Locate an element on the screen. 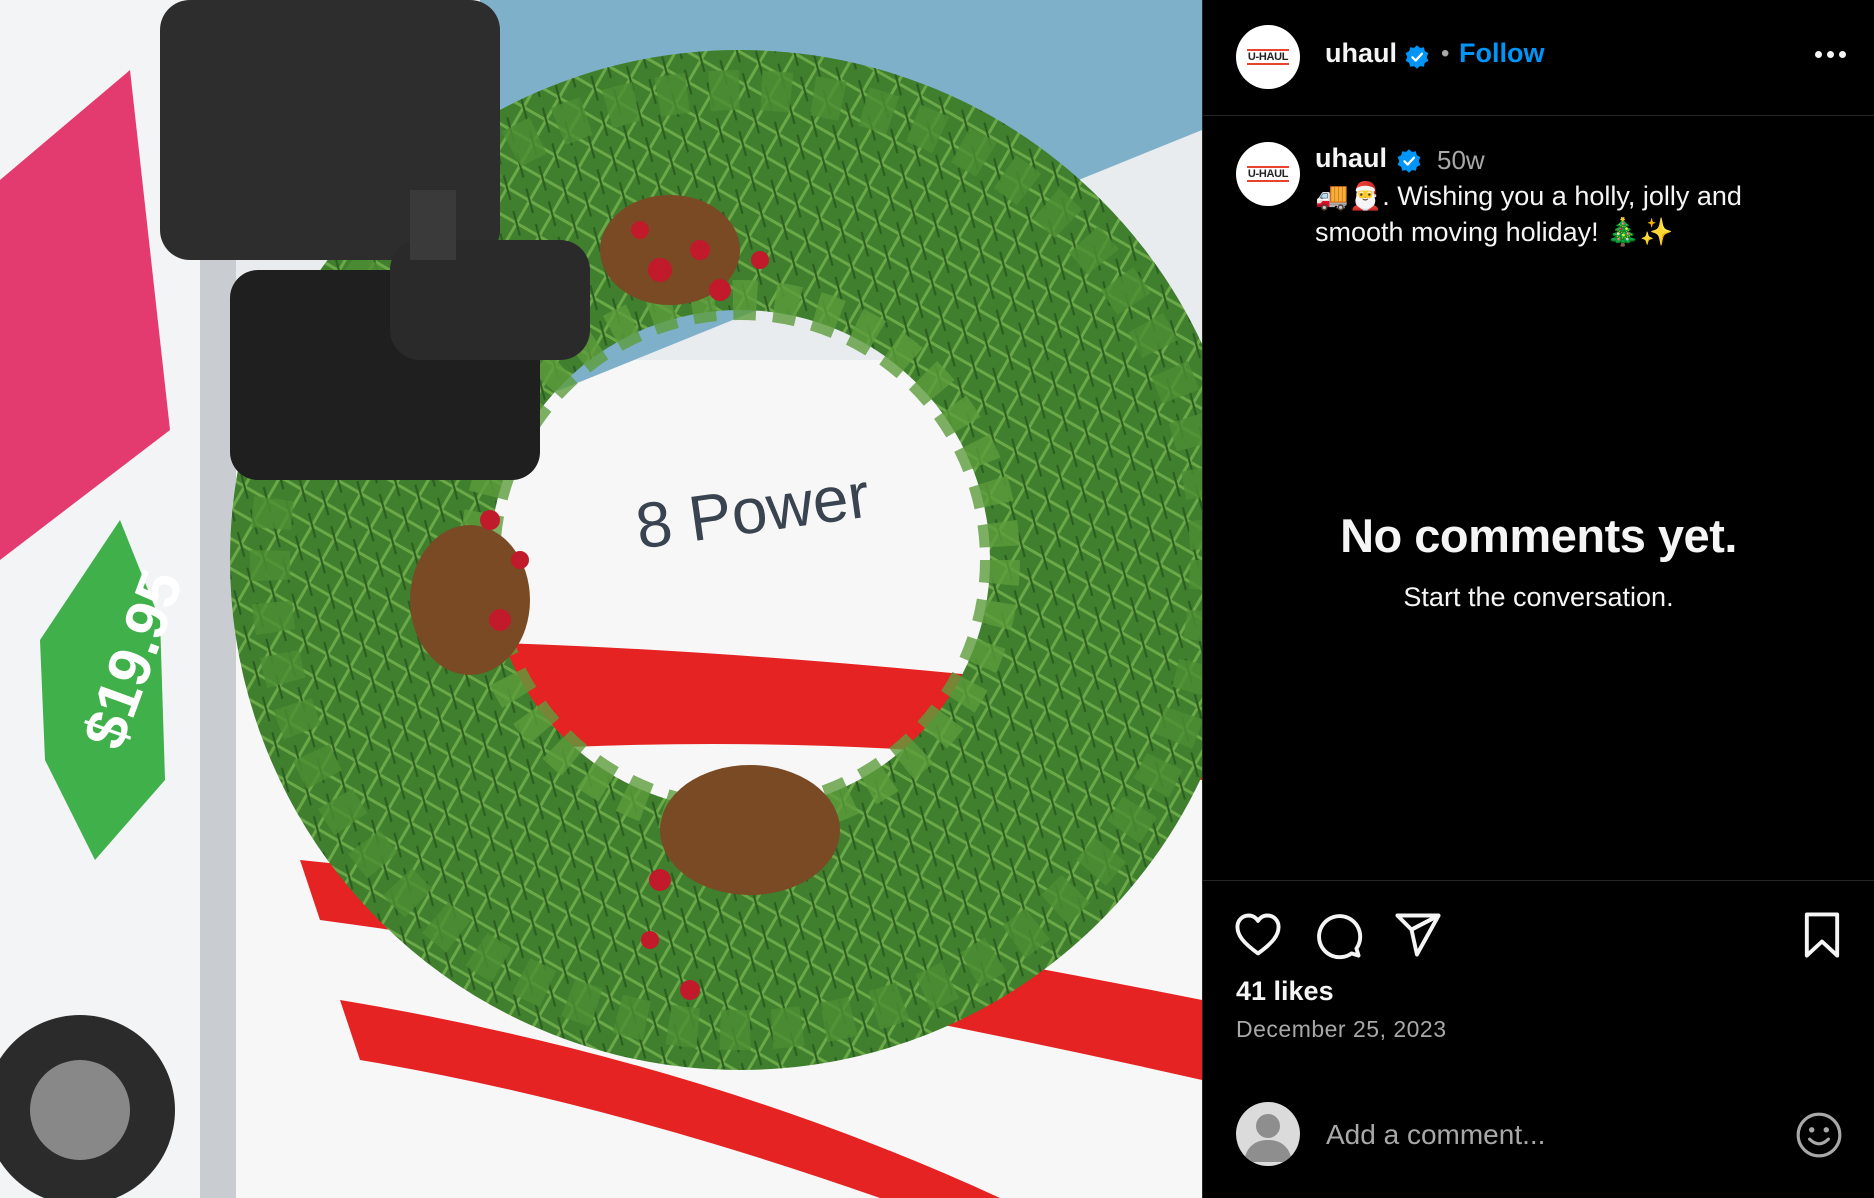  comment-composer is located at coordinates (1538, 1136).